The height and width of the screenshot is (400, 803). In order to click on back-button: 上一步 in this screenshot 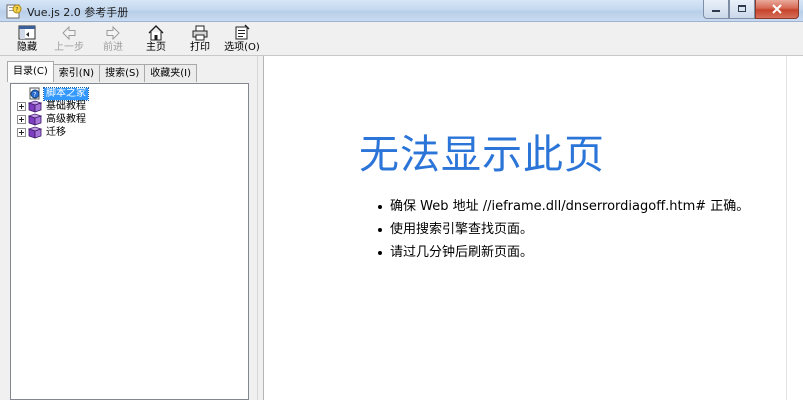, I will do `click(69, 39)`.